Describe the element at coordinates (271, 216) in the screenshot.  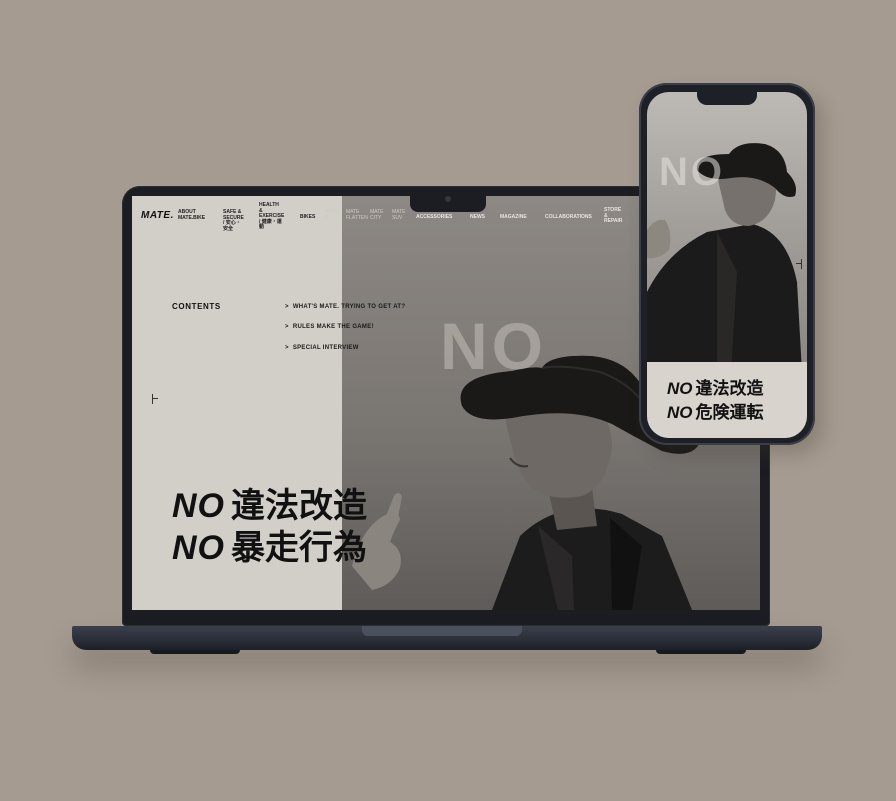
I see `nav-health-exercise: HEALTH & EXERCISE / 健康・運 動` at that location.